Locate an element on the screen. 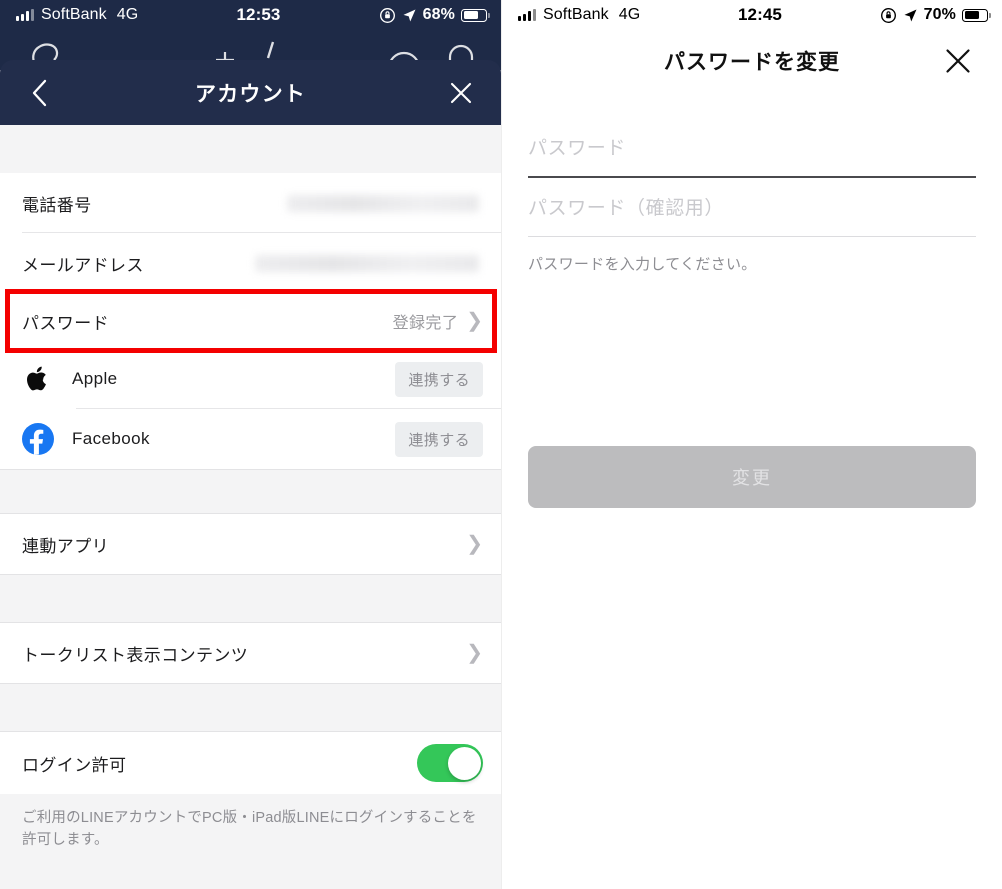 Image resolution: width=1002 pixels, height=889 pixels. login-permission-toggle is located at coordinates (450, 763).